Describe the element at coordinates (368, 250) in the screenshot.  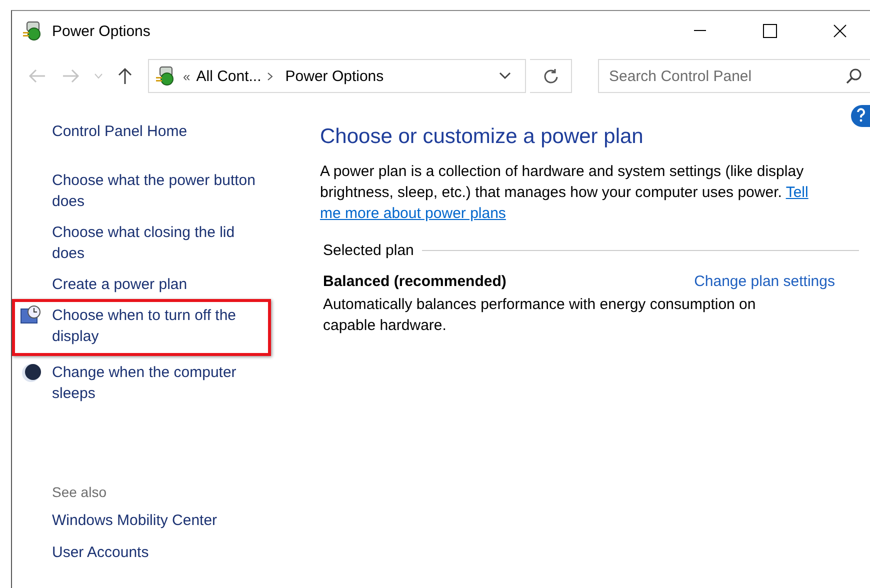
I see `group-label: Selected plan` at that location.